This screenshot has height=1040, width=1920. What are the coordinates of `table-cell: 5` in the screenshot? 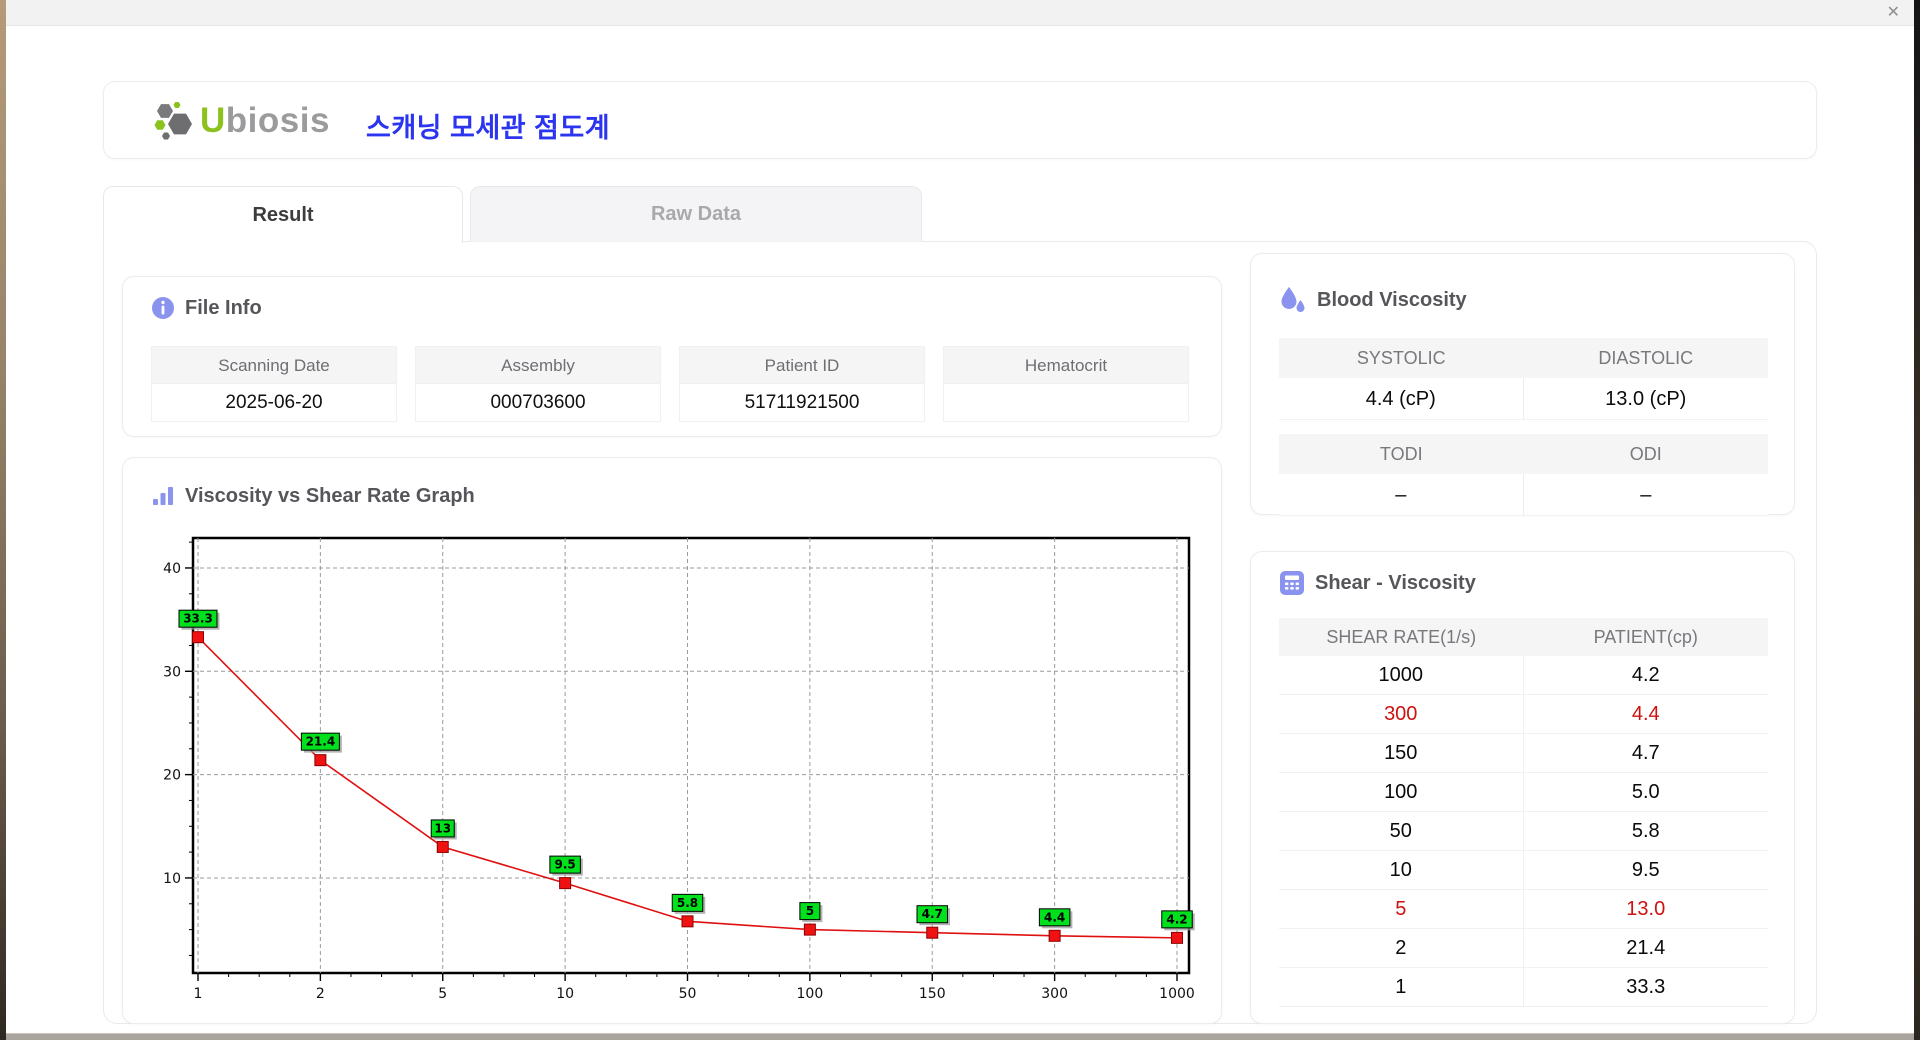 It's located at (1401, 909).